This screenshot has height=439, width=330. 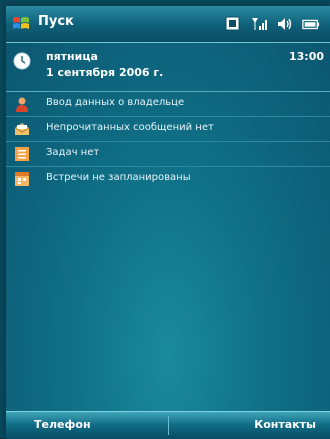 I want to click on battery-icon, so click(x=311, y=24).